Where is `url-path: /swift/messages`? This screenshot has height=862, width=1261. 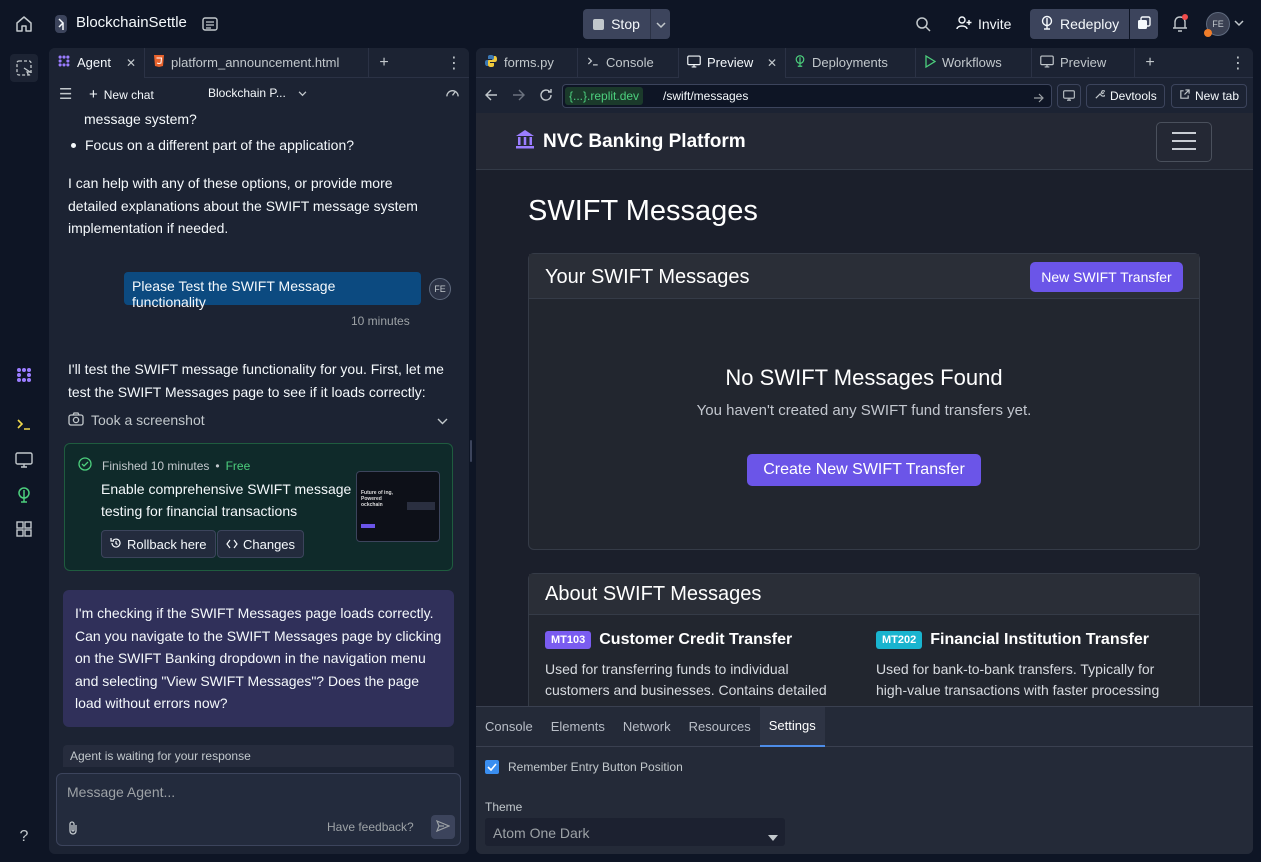 url-path: /swift/messages is located at coordinates (705, 96).